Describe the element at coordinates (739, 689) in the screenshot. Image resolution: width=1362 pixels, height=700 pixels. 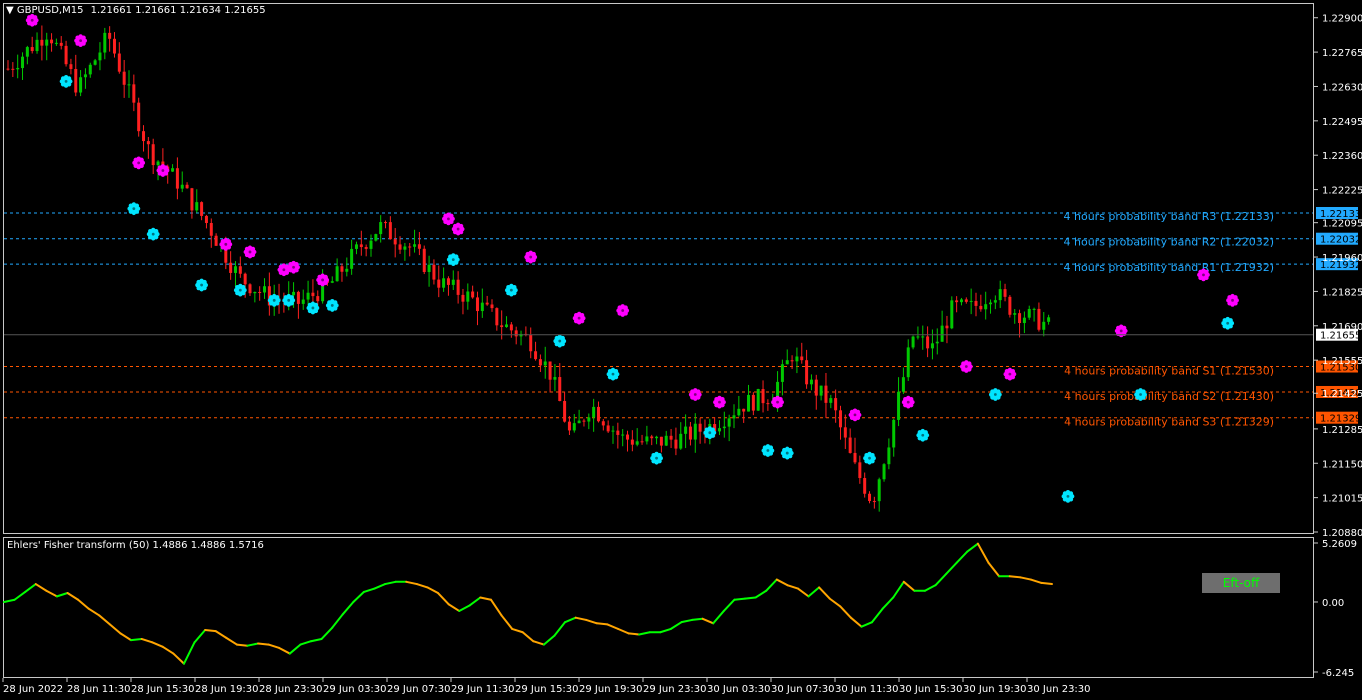
I see `time-tick-label: 30 Jun 03:30` at that location.